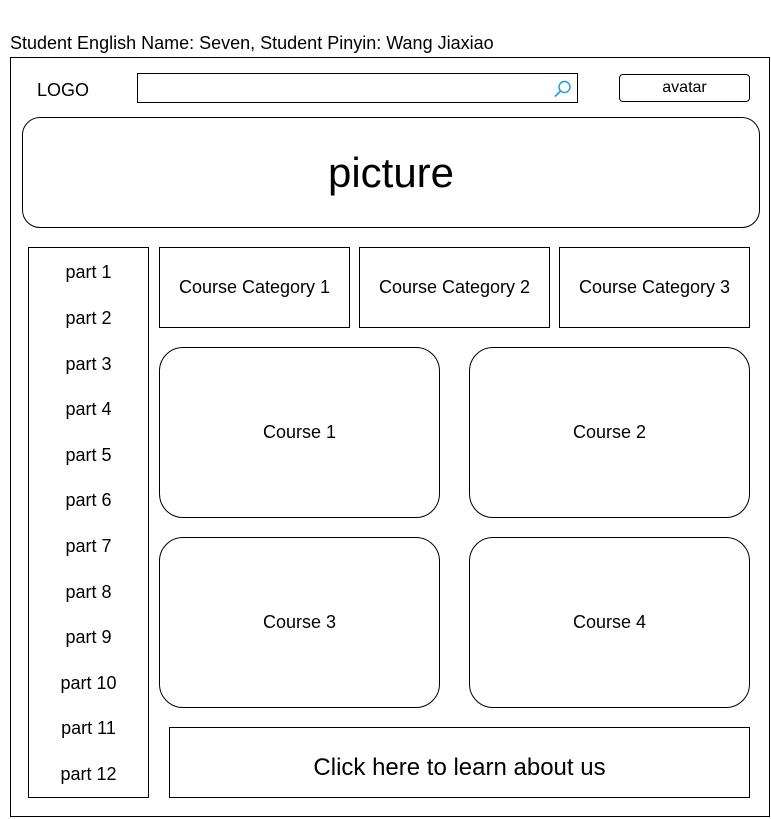 This screenshot has width=771, height=819. What do you see at coordinates (357, 88) in the screenshot?
I see `search-input` at bounding box center [357, 88].